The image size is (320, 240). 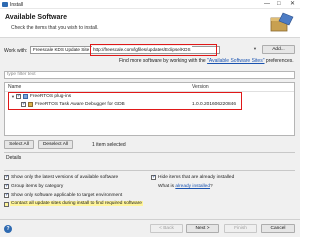 What do you see at coordinates (150, 4) in the screenshot?
I see `title-bar: Install — □ ✕` at bounding box center [150, 4].